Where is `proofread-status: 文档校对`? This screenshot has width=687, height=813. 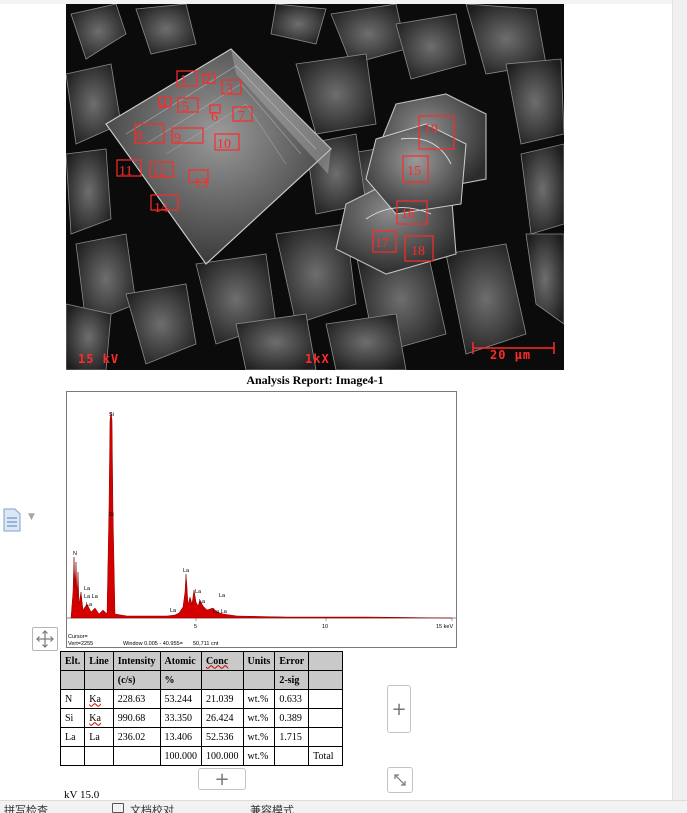 proofread-status: 文档校对 is located at coordinates (152, 807).